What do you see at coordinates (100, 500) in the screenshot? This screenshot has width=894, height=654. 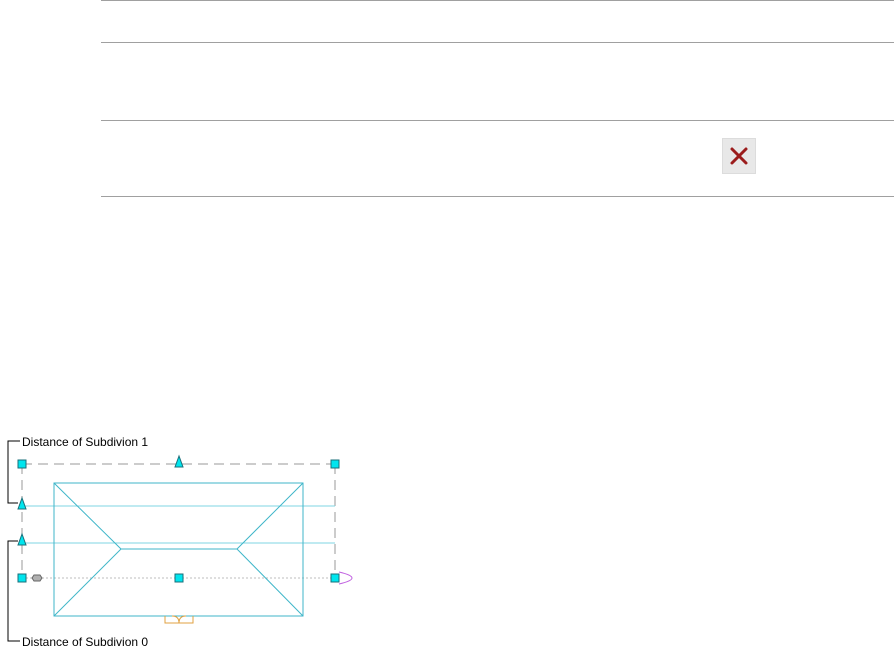 I see `triangle-grips` at bounding box center [100, 500].